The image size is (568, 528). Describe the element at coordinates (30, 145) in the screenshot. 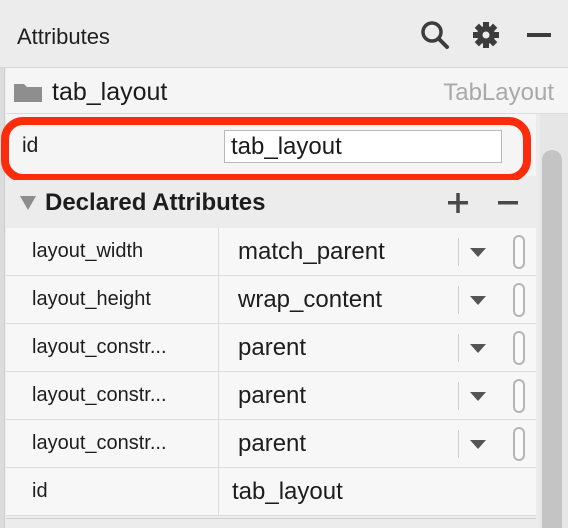

I see `id-label: id` at that location.